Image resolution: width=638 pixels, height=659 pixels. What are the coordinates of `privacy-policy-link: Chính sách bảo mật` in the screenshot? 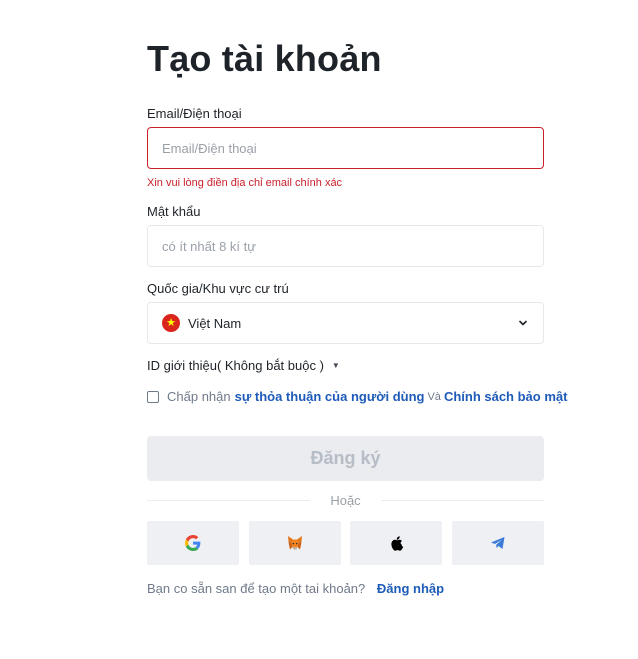 It's located at (506, 396).